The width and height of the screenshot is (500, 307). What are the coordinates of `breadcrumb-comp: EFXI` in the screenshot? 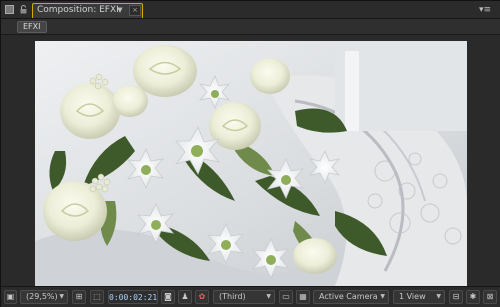 It's located at (32, 27).